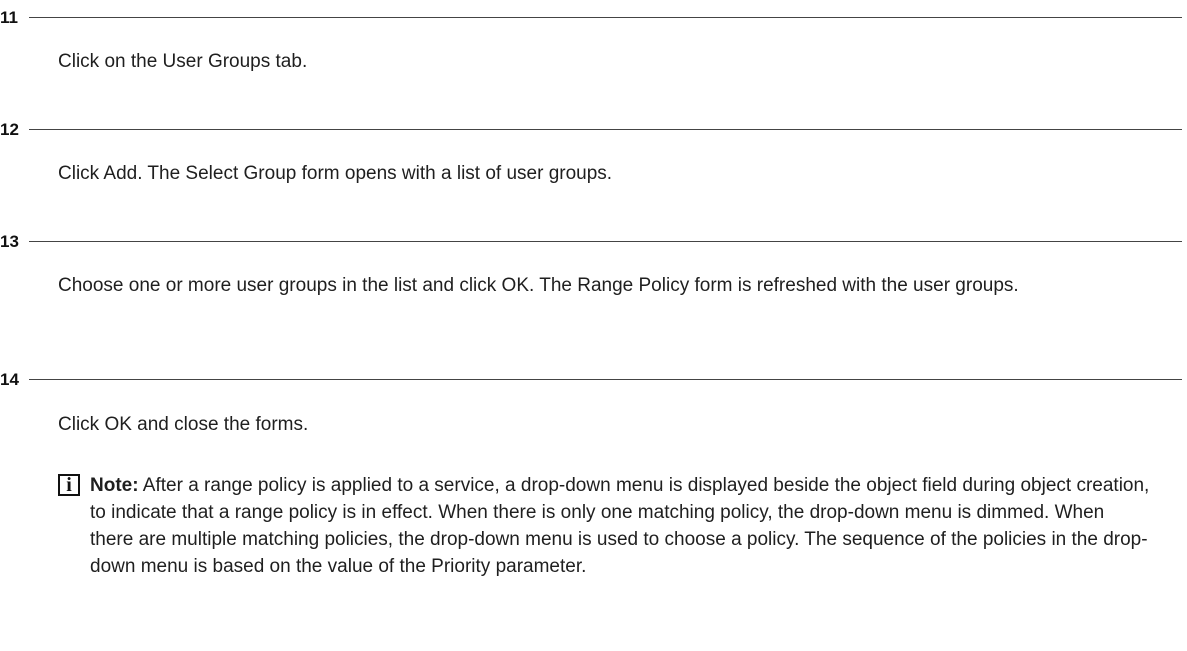  Describe the element at coordinates (9, 129) in the screenshot. I see `step-number: 12` at that location.